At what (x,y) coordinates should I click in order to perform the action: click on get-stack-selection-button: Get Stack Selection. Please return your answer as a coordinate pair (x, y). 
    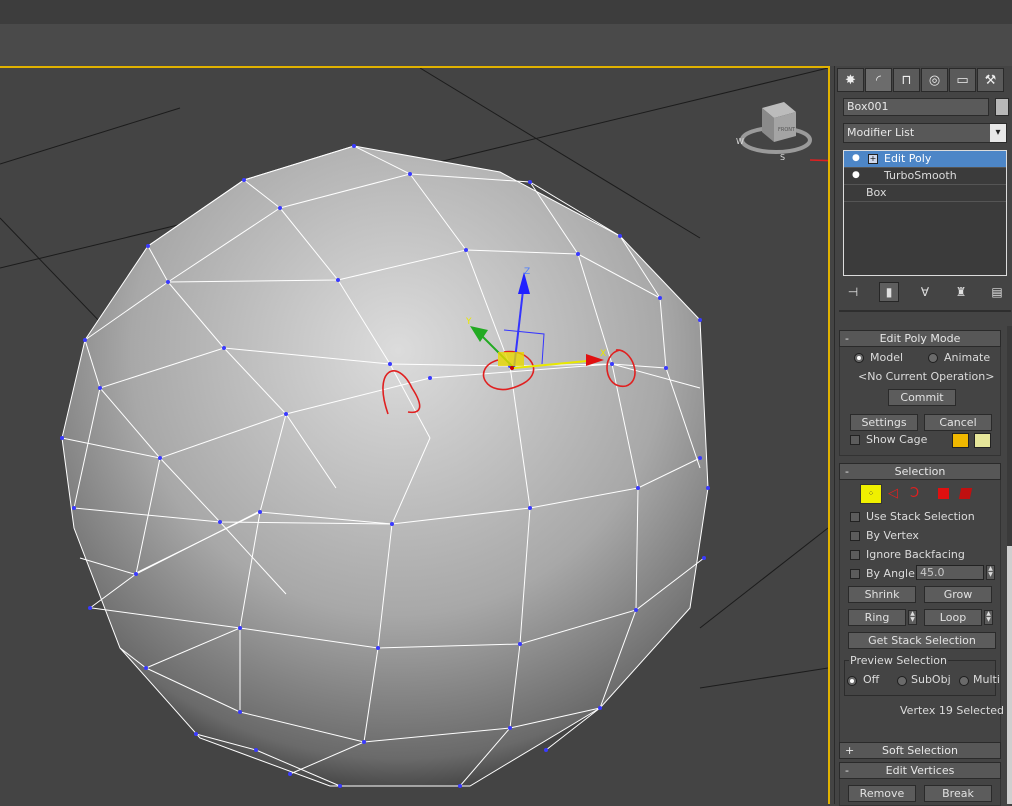
    Looking at the image, I should click on (922, 640).